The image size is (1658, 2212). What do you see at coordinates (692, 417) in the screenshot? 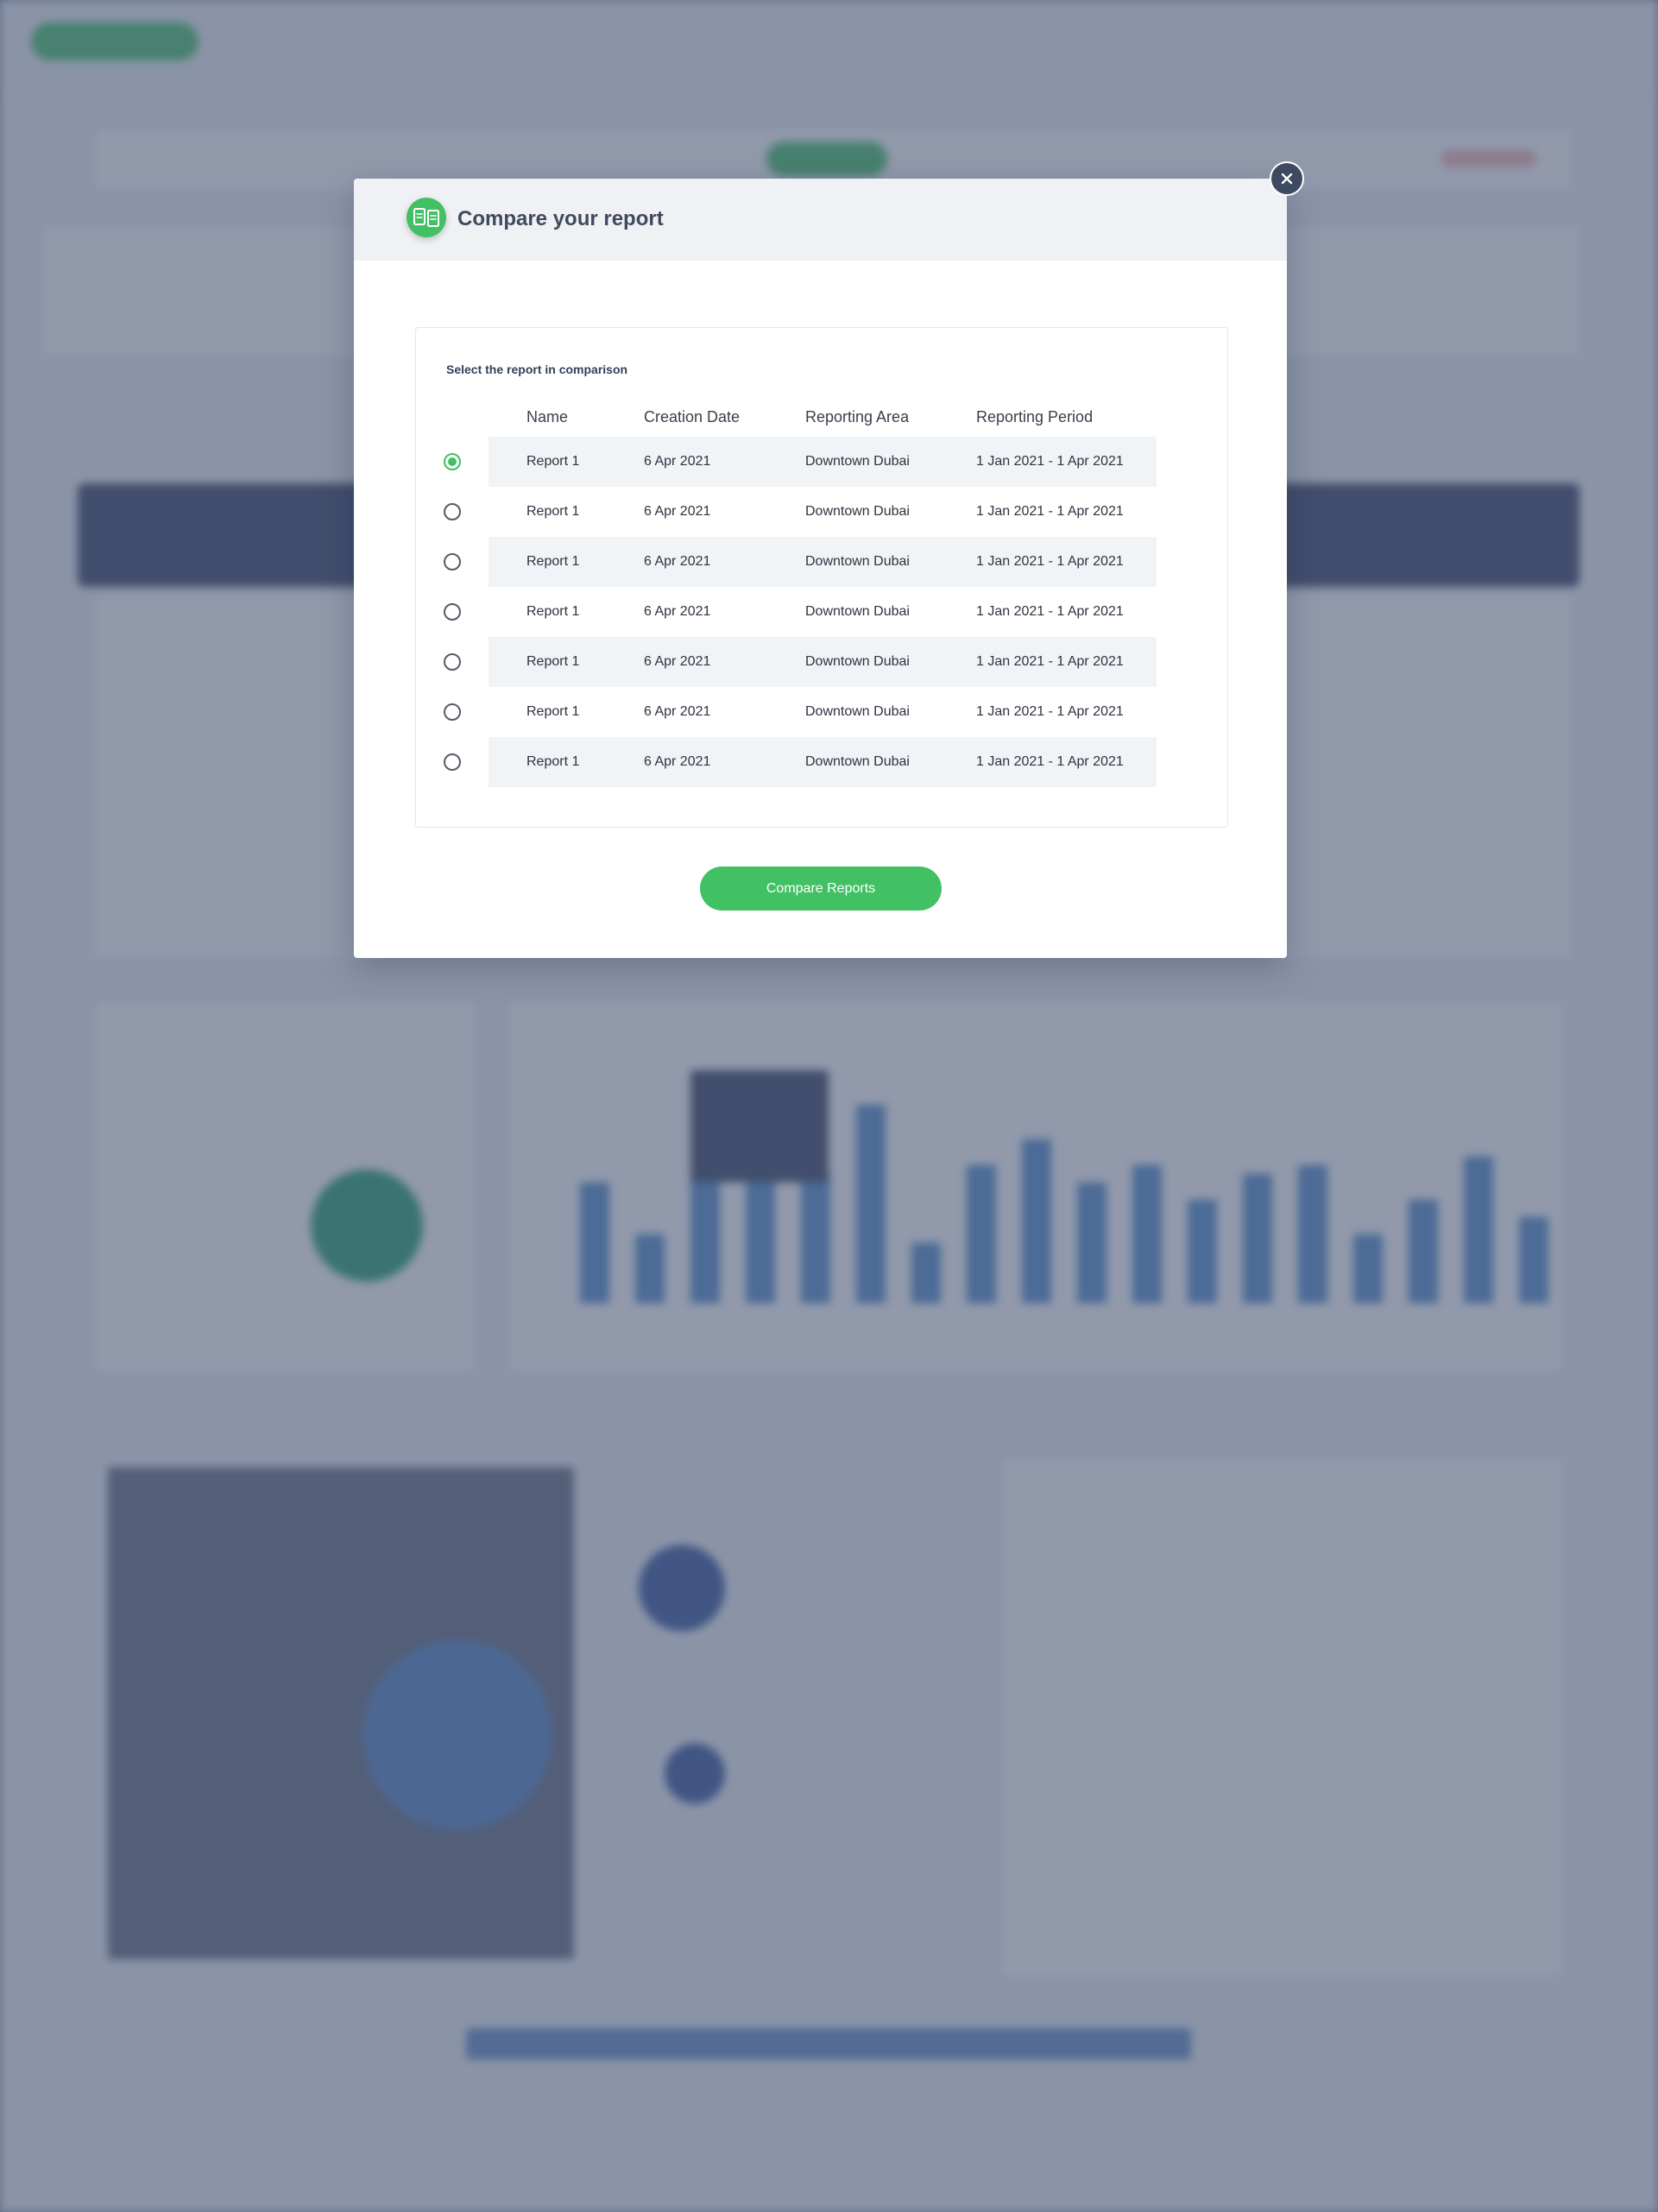
I see `column-header-creation-date: Creation Date` at bounding box center [692, 417].